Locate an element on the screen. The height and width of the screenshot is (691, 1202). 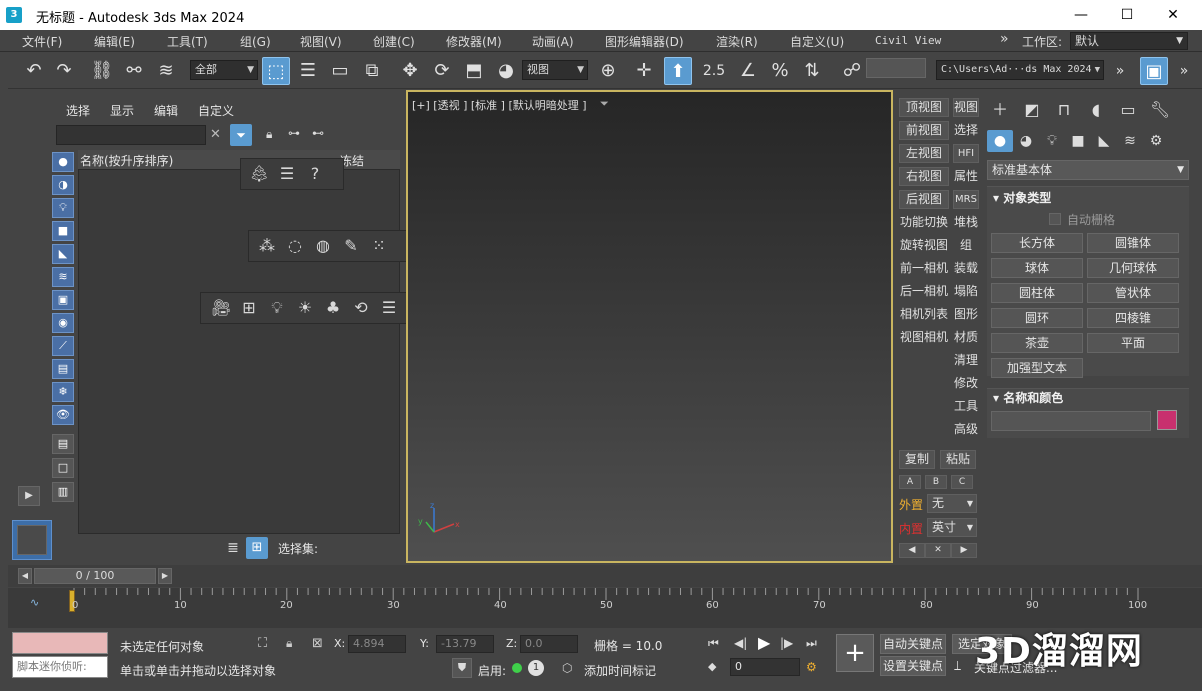
helpers-sub-icon: ◣ is located at coordinates (1104, 141).